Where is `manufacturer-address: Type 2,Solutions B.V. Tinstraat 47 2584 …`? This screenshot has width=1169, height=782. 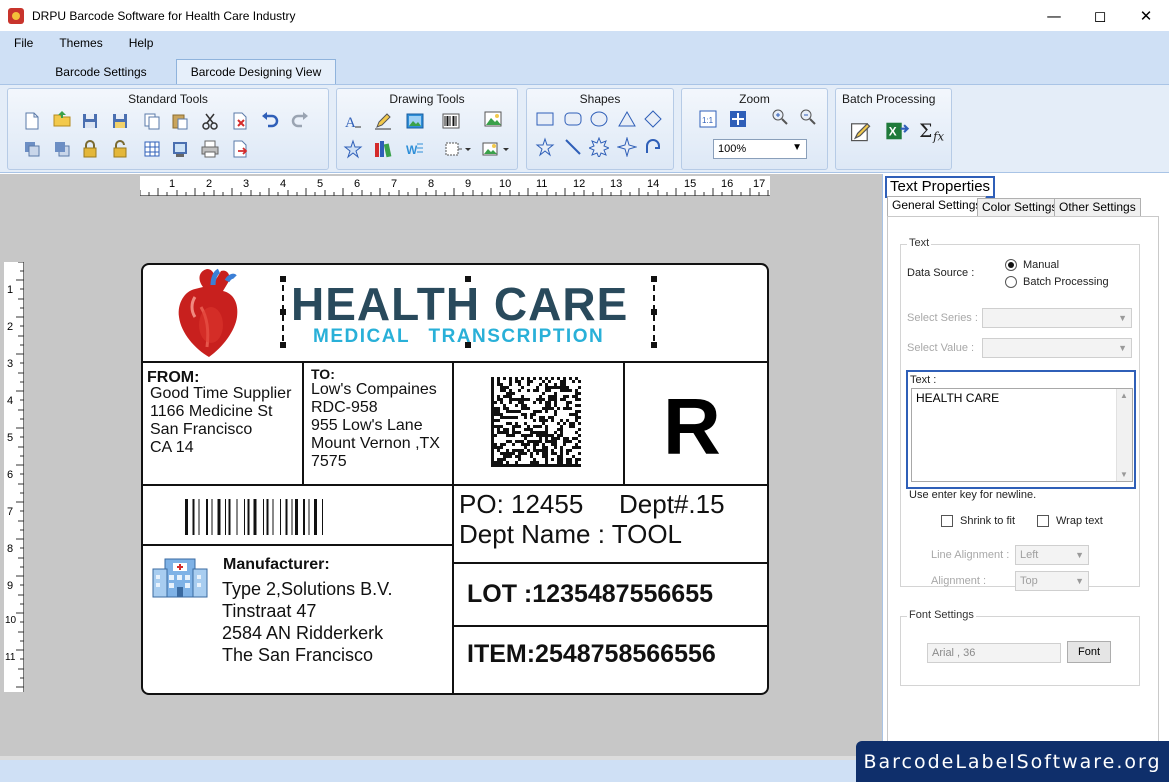 manufacturer-address: Type 2,Solutions B.V. Tinstraat 47 2584 … is located at coordinates (307, 622).